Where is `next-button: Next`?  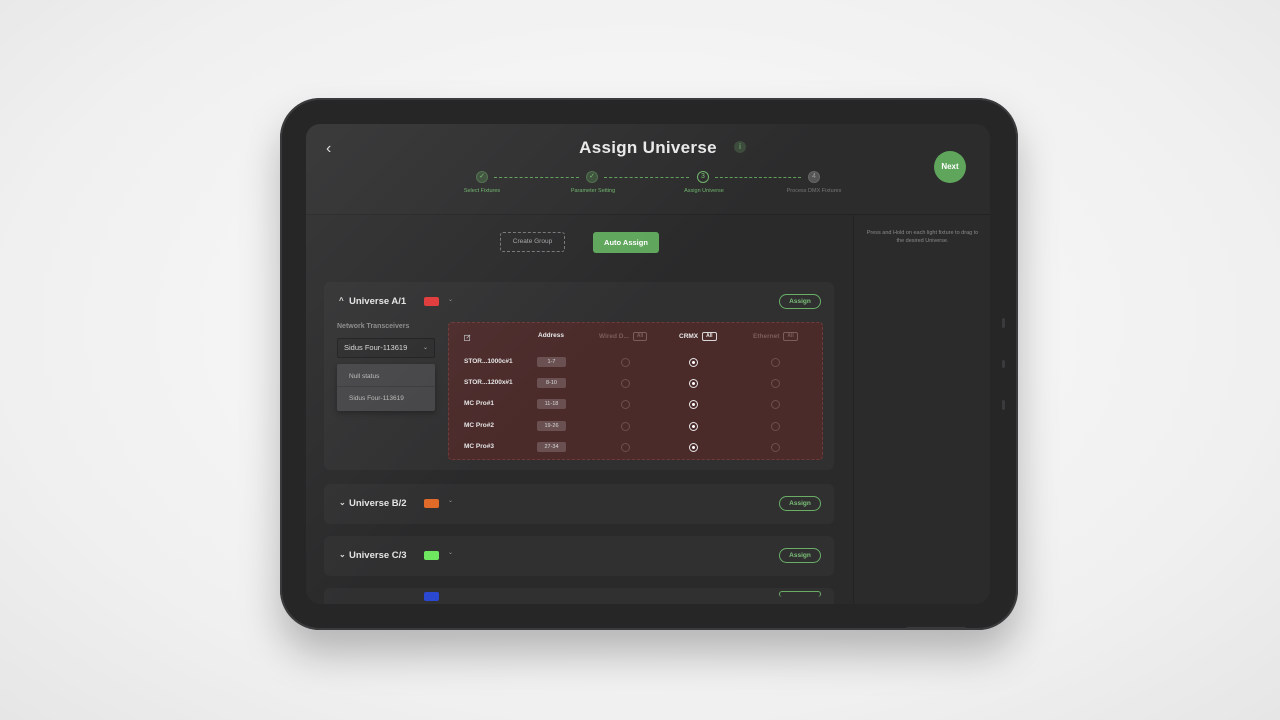
next-button: Next is located at coordinates (950, 167).